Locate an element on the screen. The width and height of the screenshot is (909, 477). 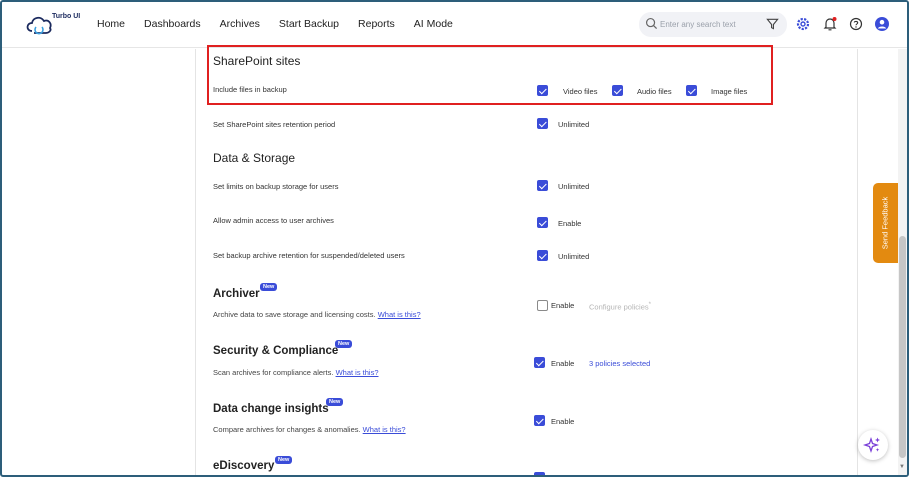
search-input is located at coordinates (710, 24).